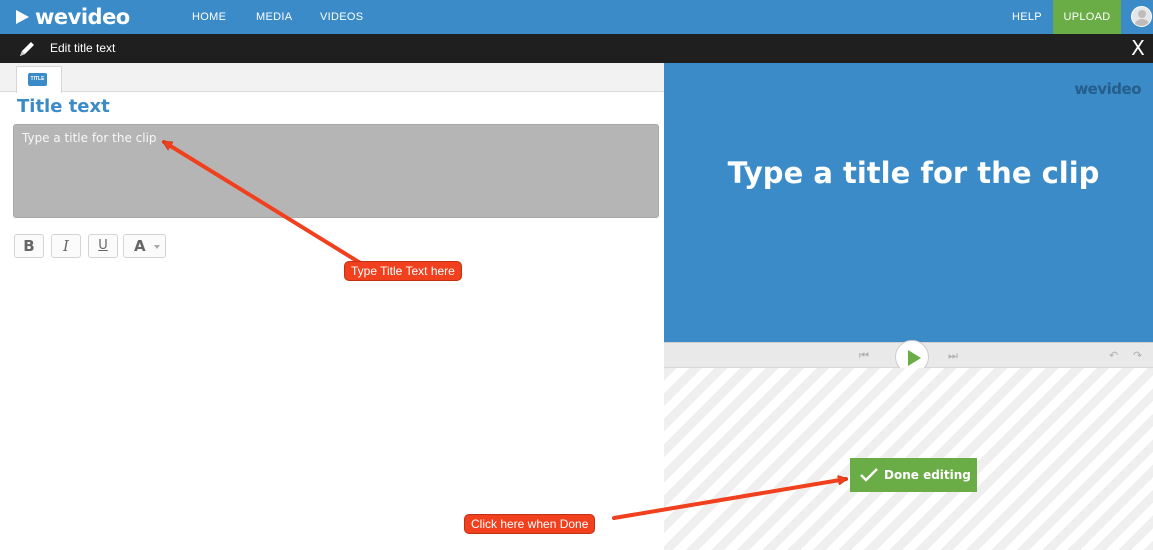  What do you see at coordinates (1107, 89) in the screenshot?
I see `wevideo-watermark: wevideo` at bounding box center [1107, 89].